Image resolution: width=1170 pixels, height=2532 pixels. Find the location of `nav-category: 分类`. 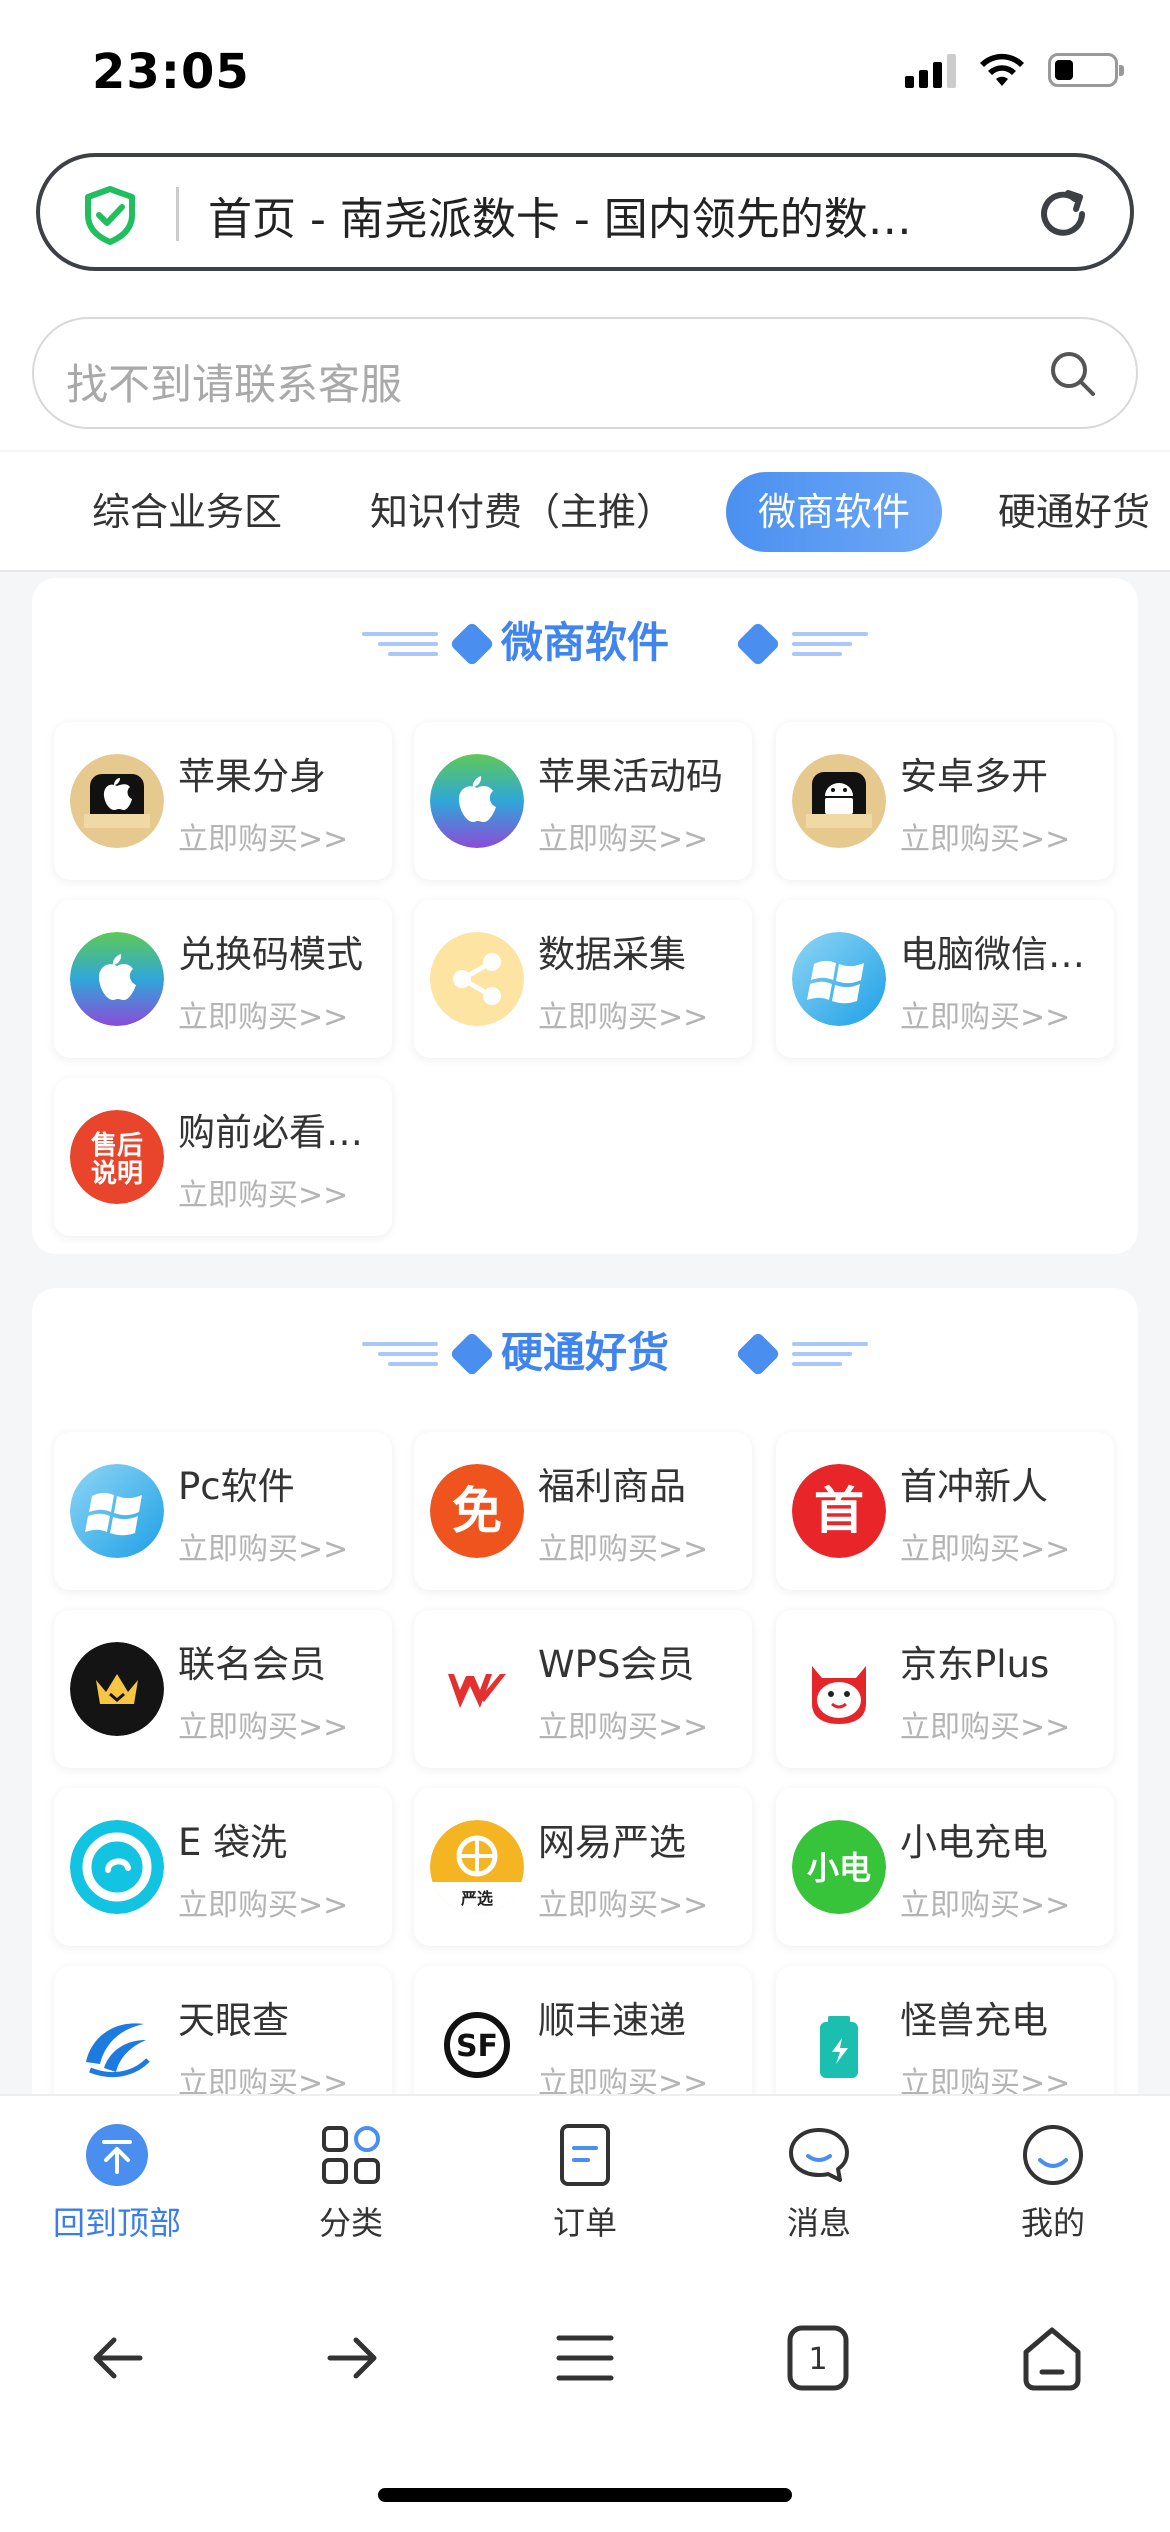

nav-category: 分类 is located at coordinates (351, 2183).